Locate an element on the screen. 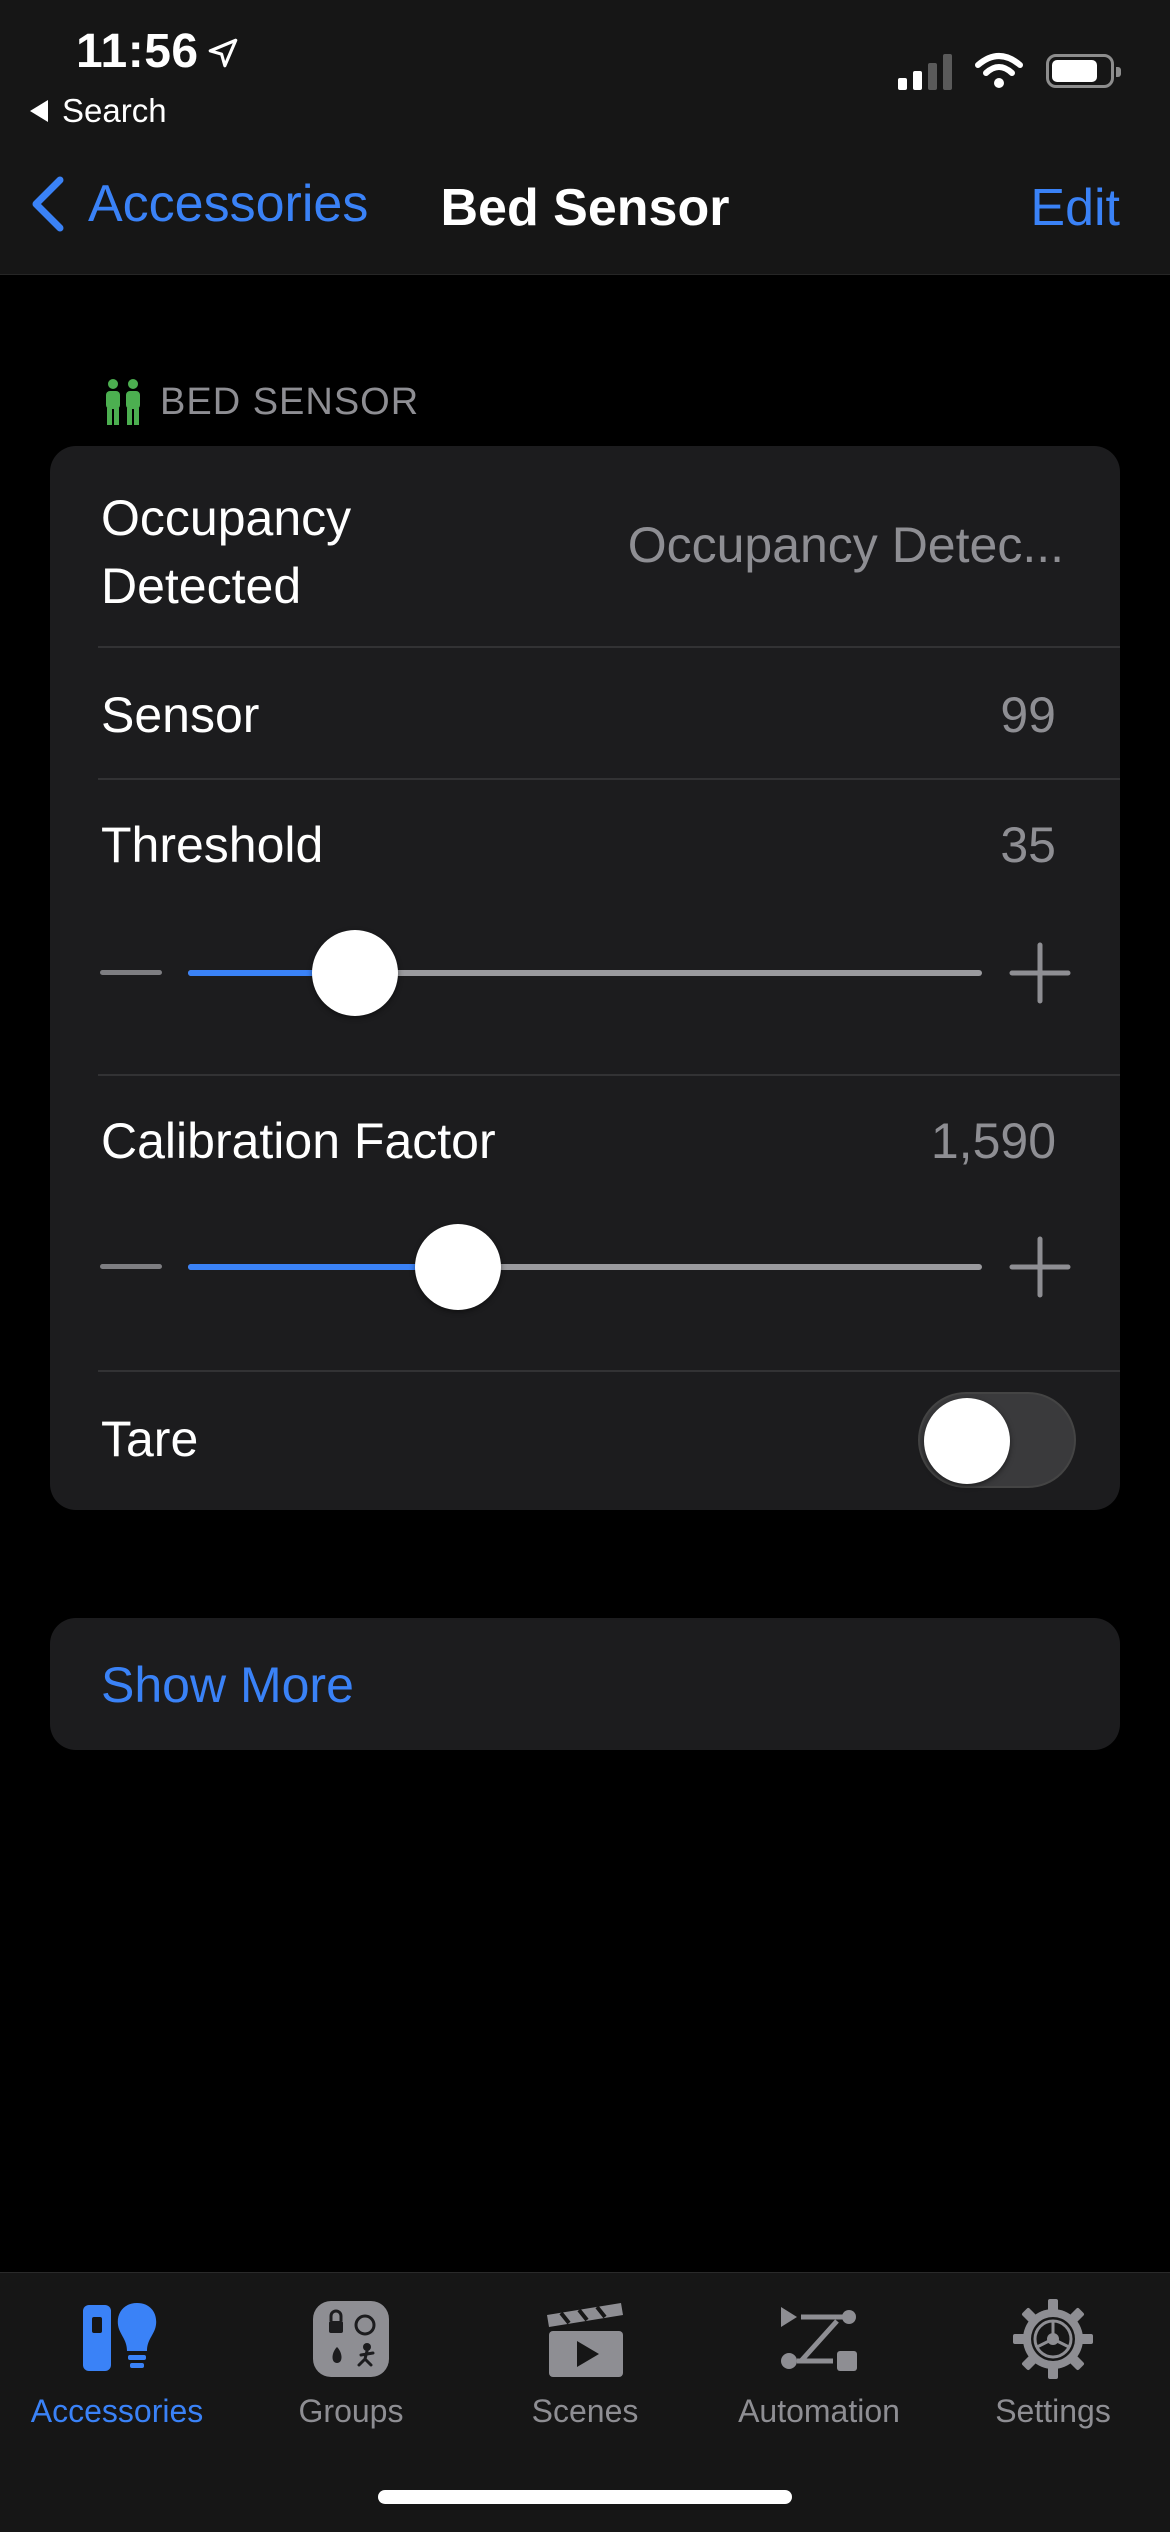  back-to-search-label: Search is located at coordinates (114, 110).